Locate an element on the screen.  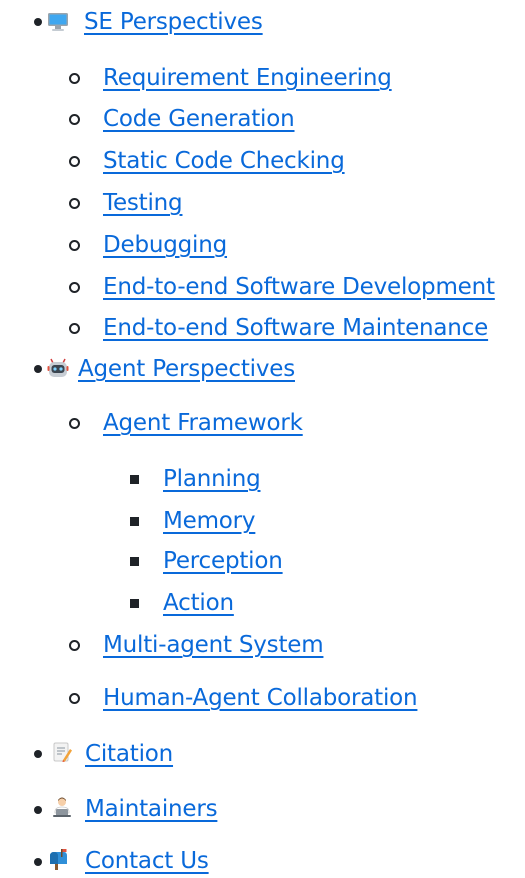
memo-icon is located at coordinates (62, 752).